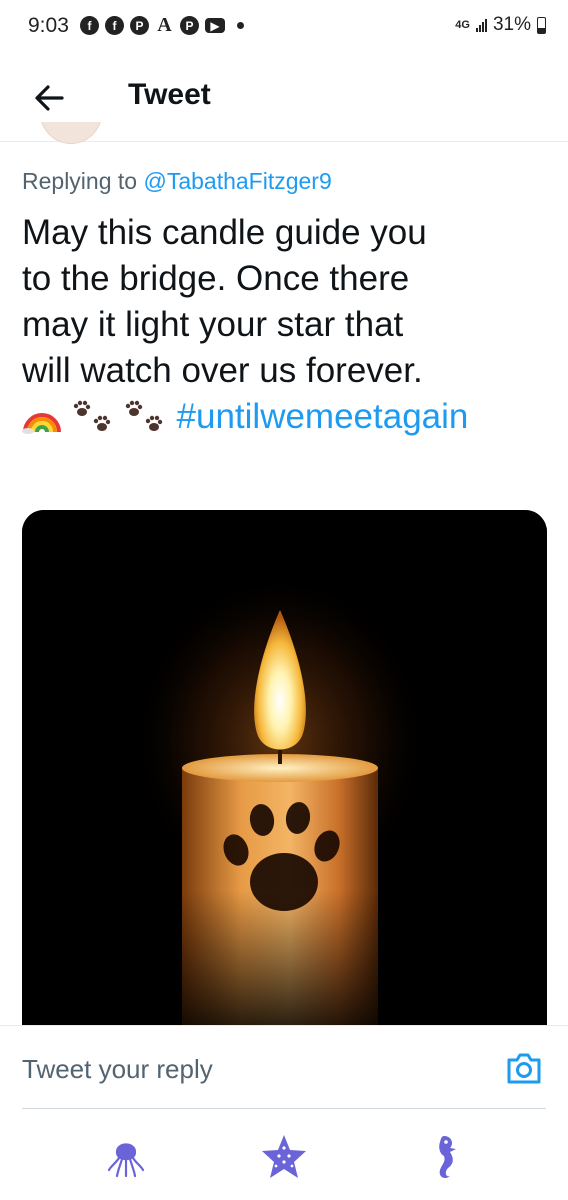  I want to click on camera-button, so click(524, 1068).